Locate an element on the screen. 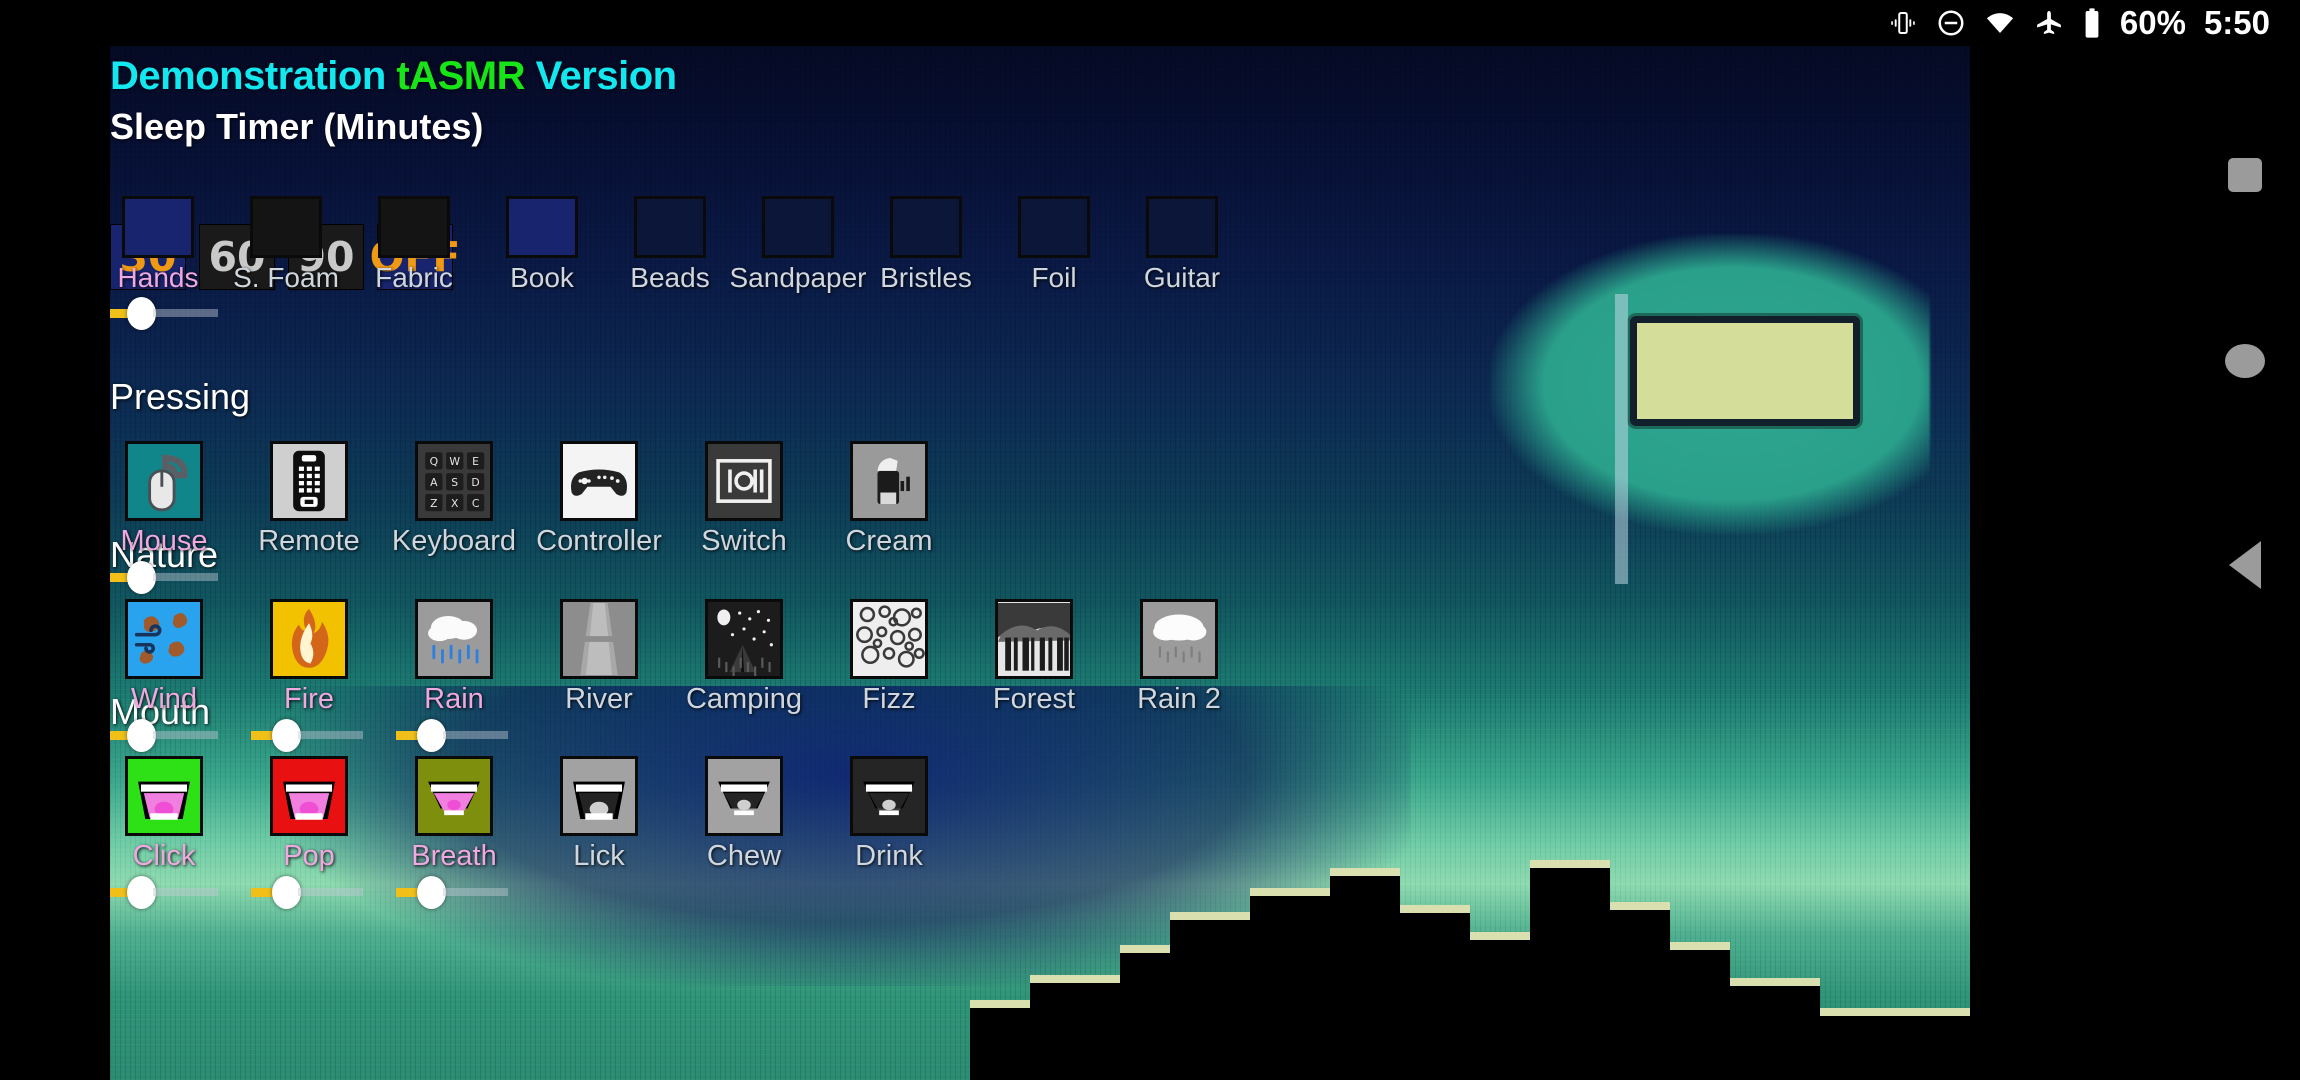 This screenshot has height=1080, width=2300. sound-item-pop: Pop is located at coordinates (307, 832).